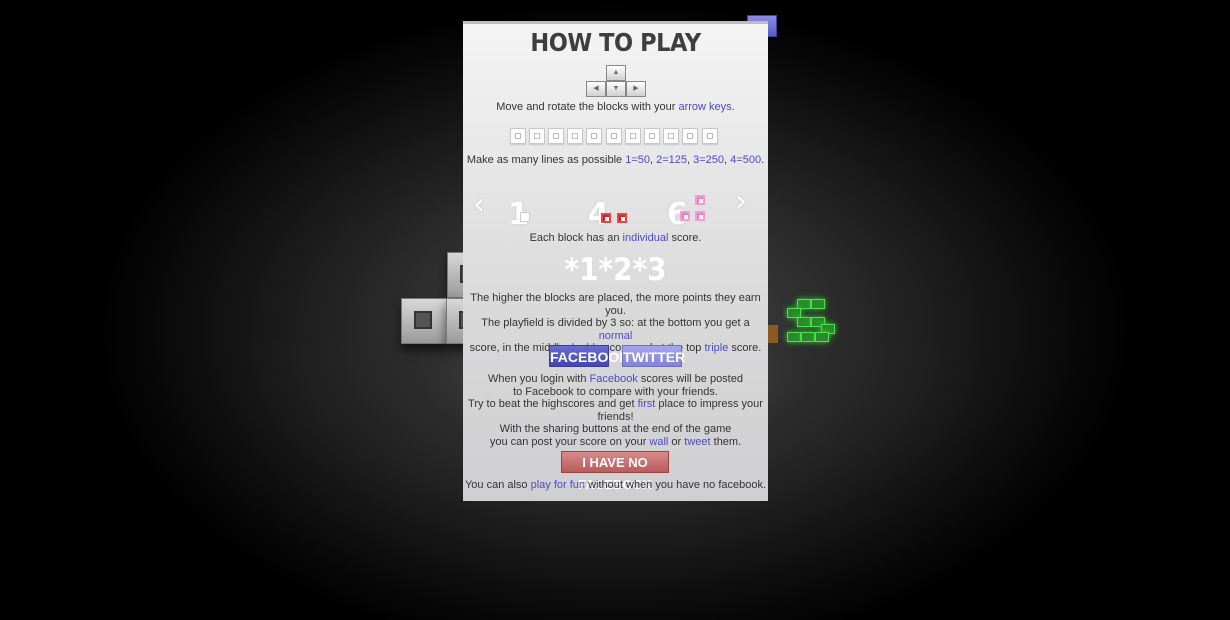  What do you see at coordinates (479, 204) in the screenshot?
I see `chevron-left-icon: ‹` at bounding box center [479, 204].